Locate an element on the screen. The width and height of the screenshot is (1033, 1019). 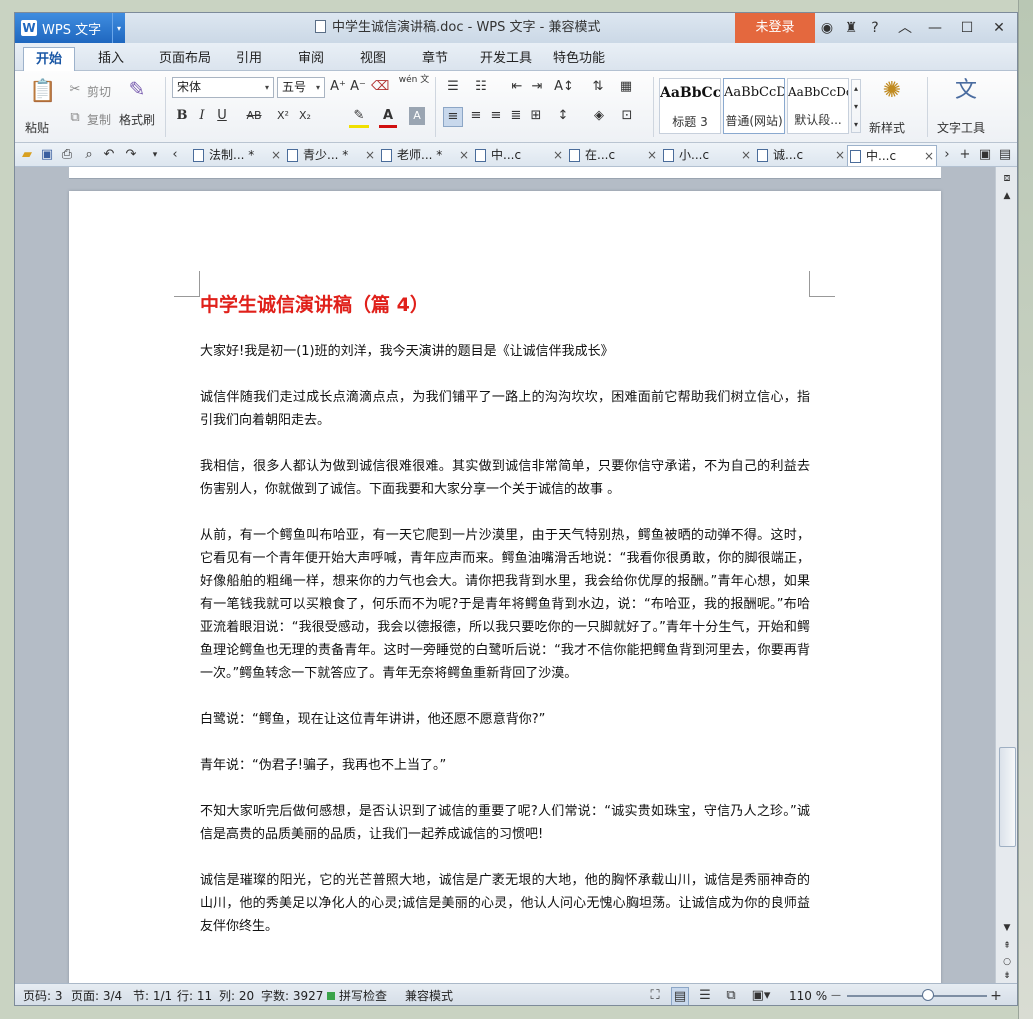
scroll-down-icon: ▼ is located at coordinates (1007, 928).